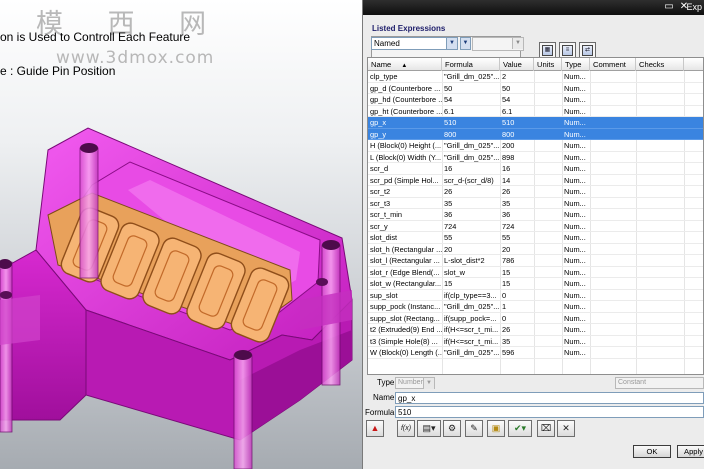  I want to click on measure-distance-icon: ⚙, so click(452, 428).